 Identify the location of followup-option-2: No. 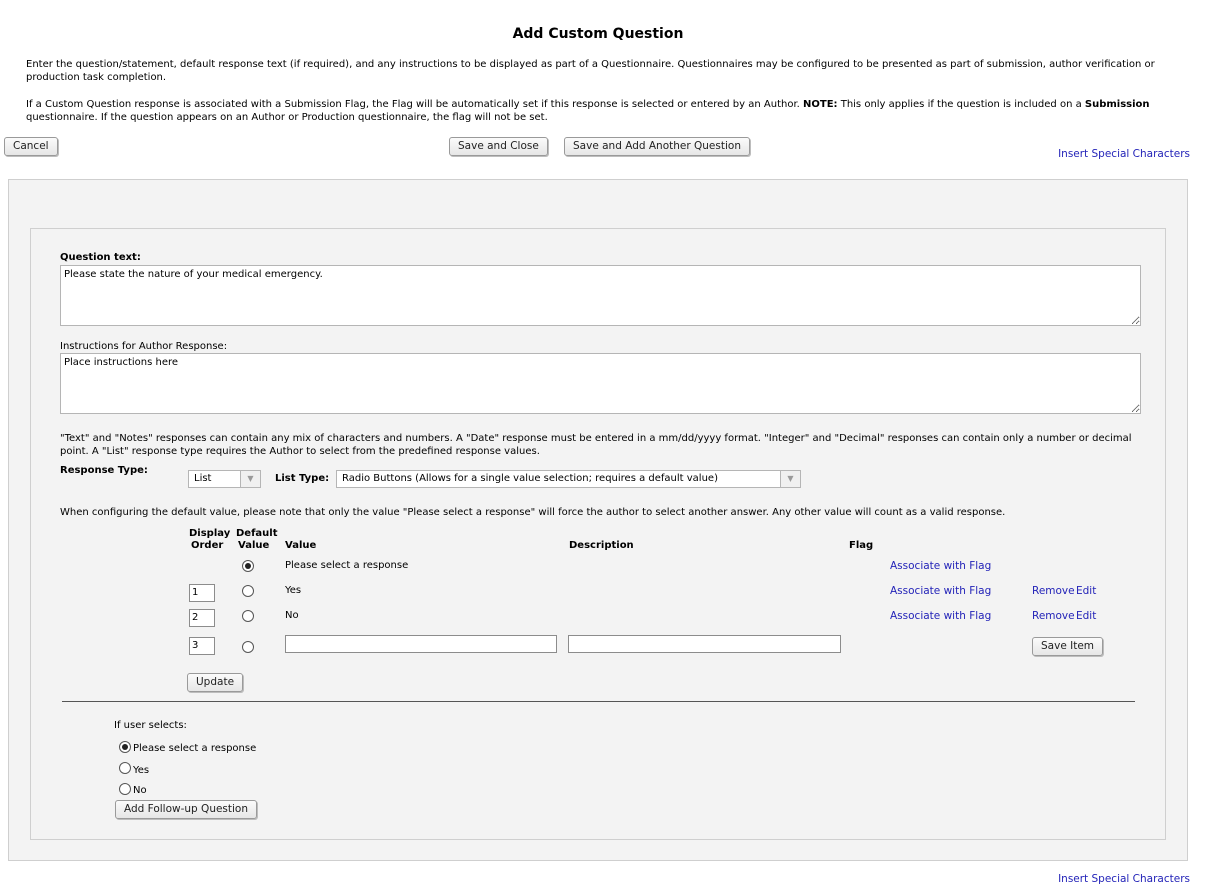
(140, 790).